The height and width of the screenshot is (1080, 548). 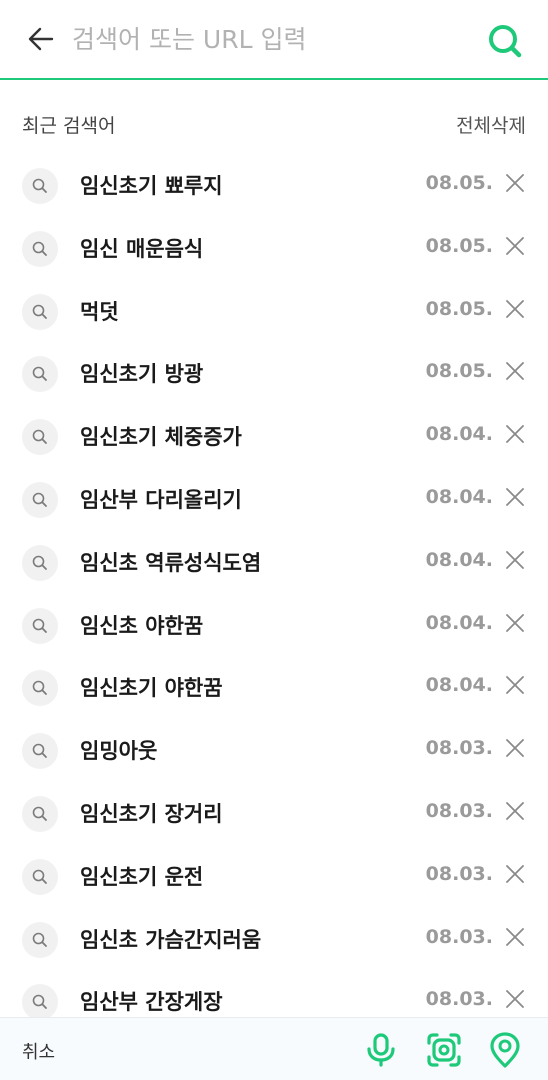 What do you see at coordinates (171, 562) in the screenshot?
I see `history-item-text: 임신초 역류성식도염` at bounding box center [171, 562].